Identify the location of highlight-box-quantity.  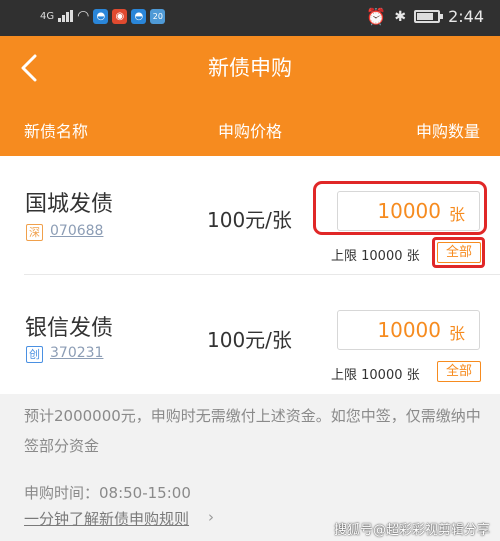
(400, 208).